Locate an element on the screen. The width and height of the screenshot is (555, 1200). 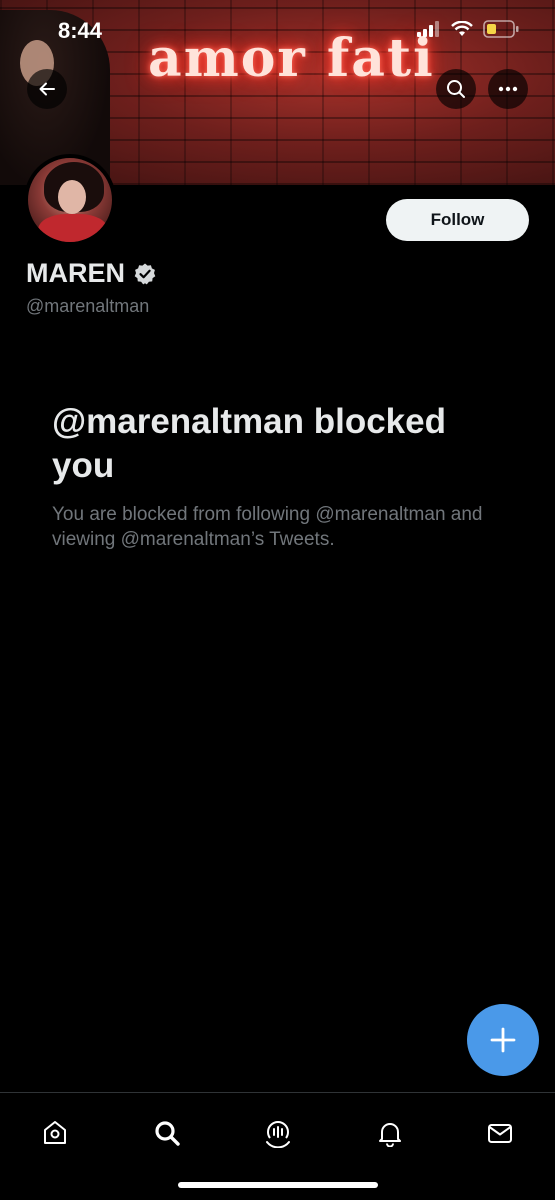
arrow-left-icon is located at coordinates (47, 89).